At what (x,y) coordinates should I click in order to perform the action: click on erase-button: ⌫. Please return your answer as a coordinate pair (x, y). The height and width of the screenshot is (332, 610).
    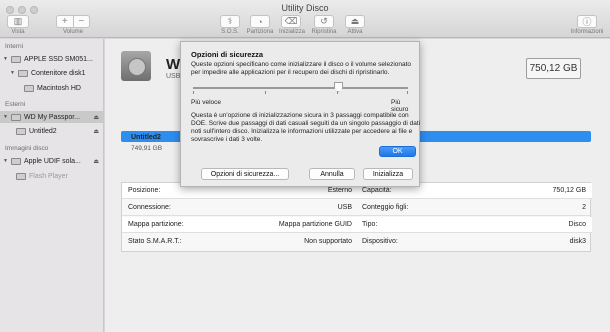
    Looking at the image, I should click on (291, 21).